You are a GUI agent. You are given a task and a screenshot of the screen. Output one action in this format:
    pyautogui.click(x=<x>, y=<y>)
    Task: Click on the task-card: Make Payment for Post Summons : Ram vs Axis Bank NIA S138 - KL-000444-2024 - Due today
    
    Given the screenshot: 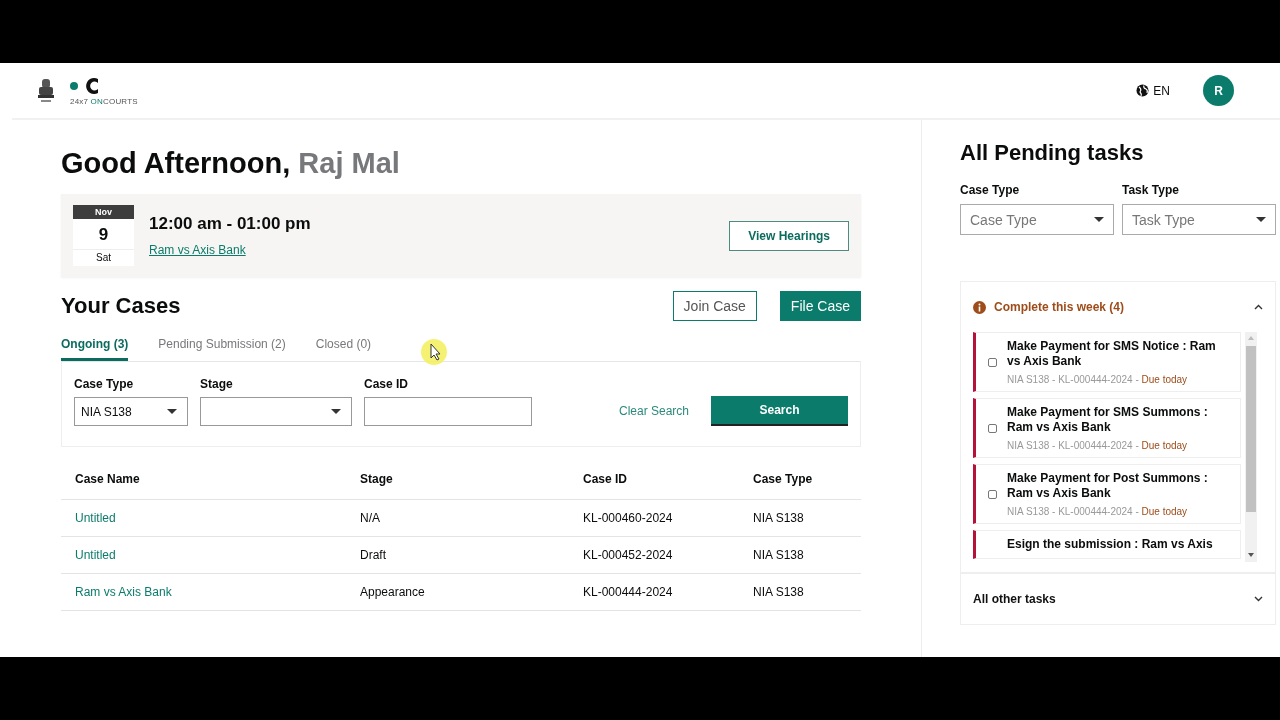 What is the action you would take?
    pyautogui.click(x=1107, y=494)
    